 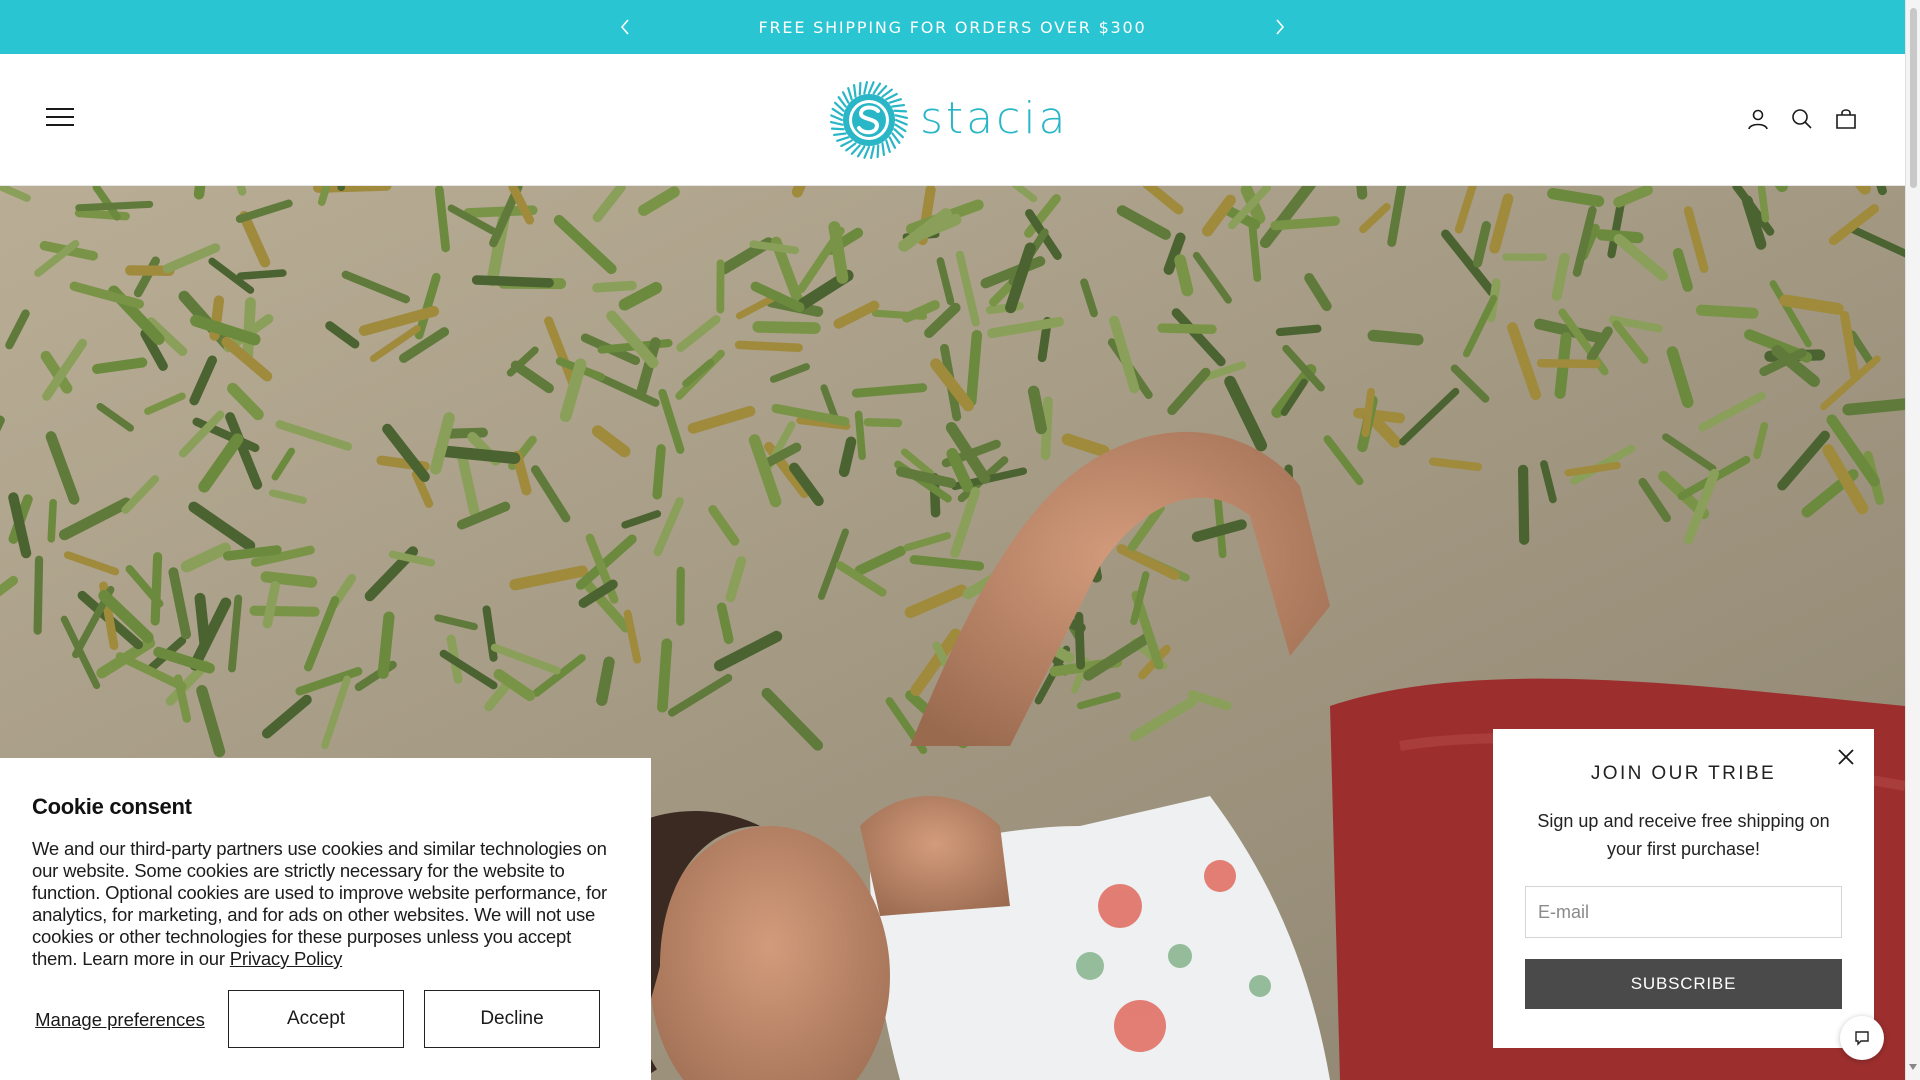 What do you see at coordinates (60, 119) in the screenshot?
I see `hamburger-menu-icon` at bounding box center [60, 119].